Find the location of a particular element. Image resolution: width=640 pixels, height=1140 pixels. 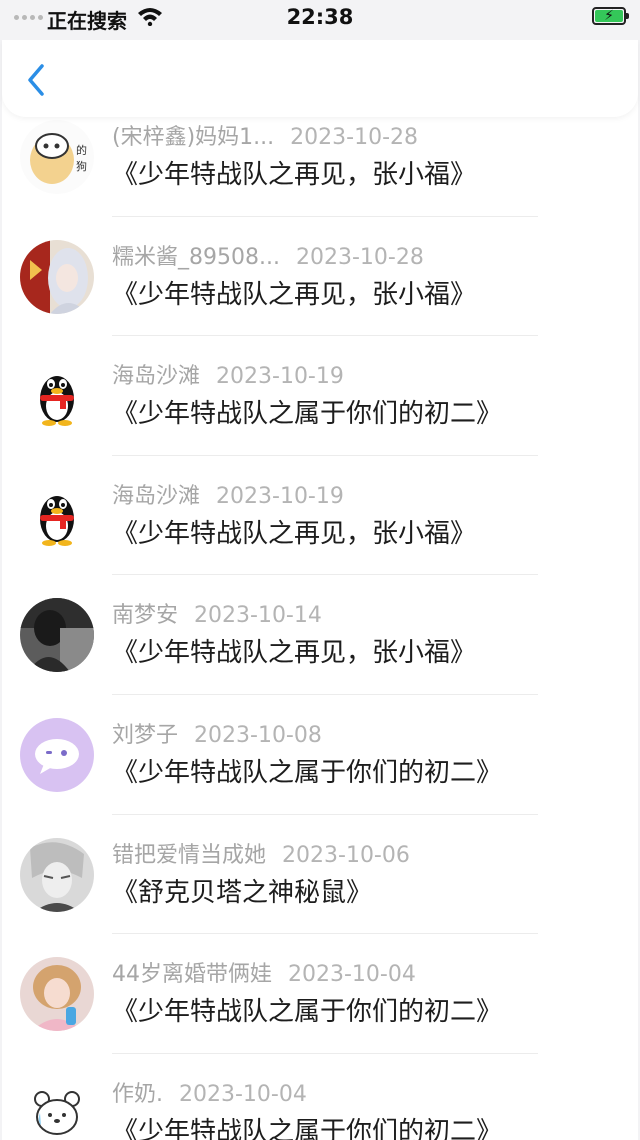

record-meta: 南梦安 2023-10-14 is located at coordinates (217, 613).